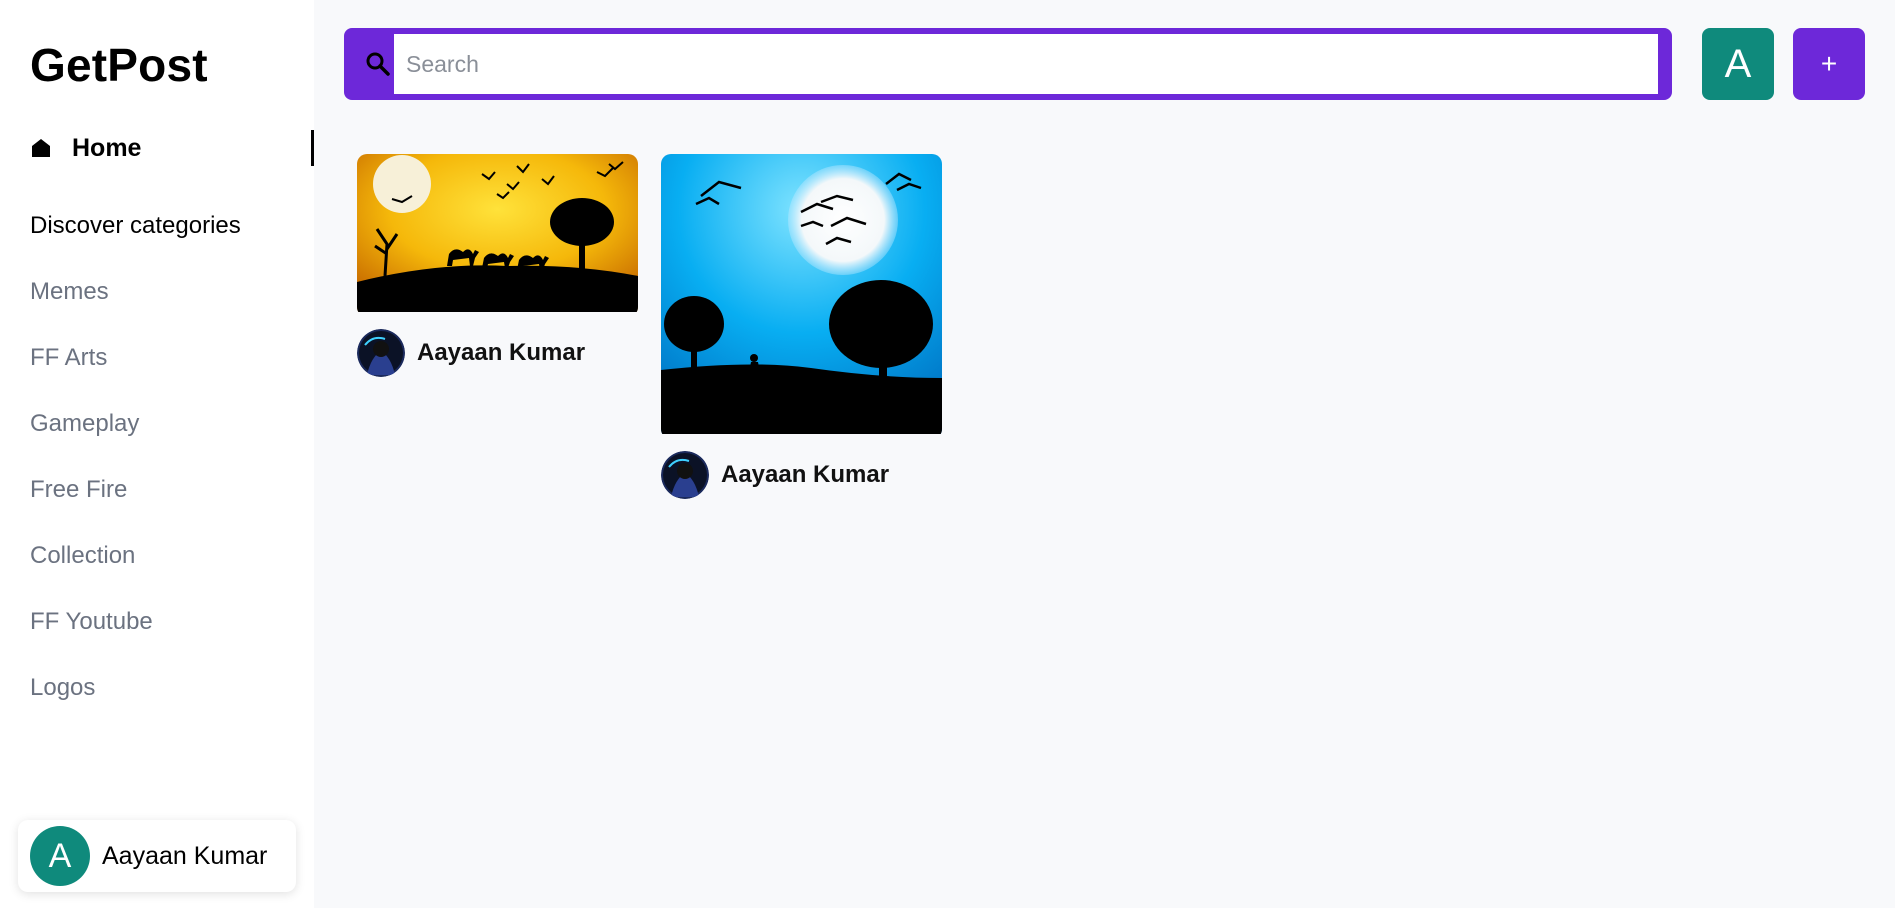  I want to click on search-input, so click(1026, 64).